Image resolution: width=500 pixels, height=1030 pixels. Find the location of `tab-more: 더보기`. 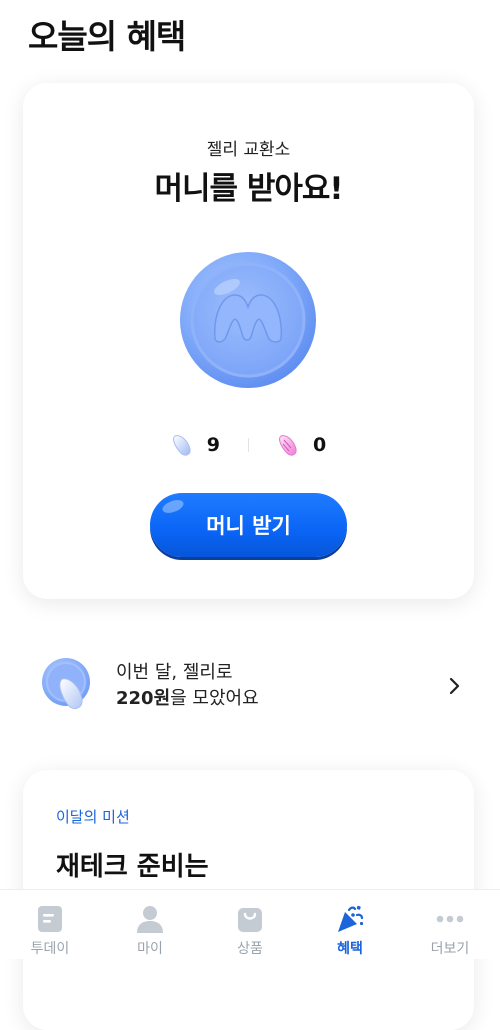

tab-more: 더보기 is located at coordinates (450, 924).